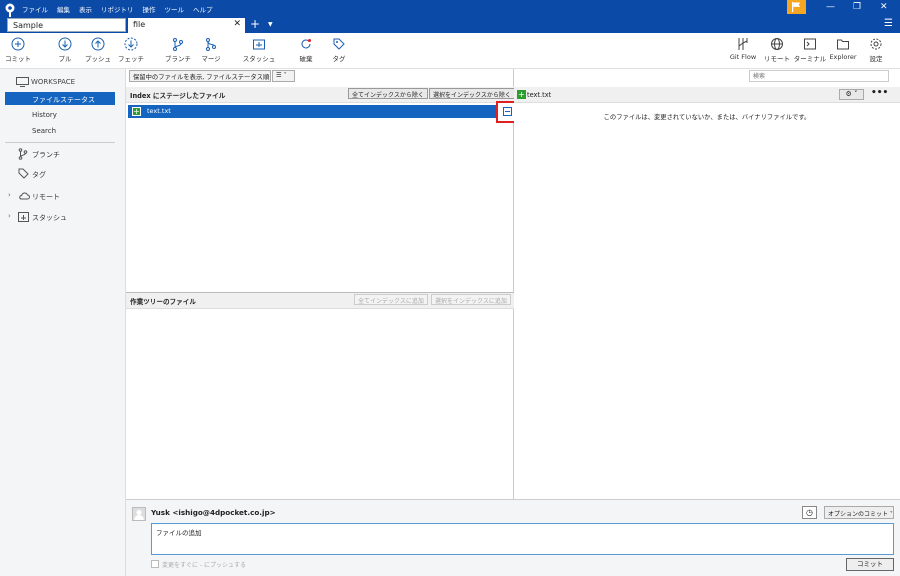  What do you see at coordinates (63, 9) in the screenshot?
I see `menu-edit: 編集` at bounding box center [63, 9].